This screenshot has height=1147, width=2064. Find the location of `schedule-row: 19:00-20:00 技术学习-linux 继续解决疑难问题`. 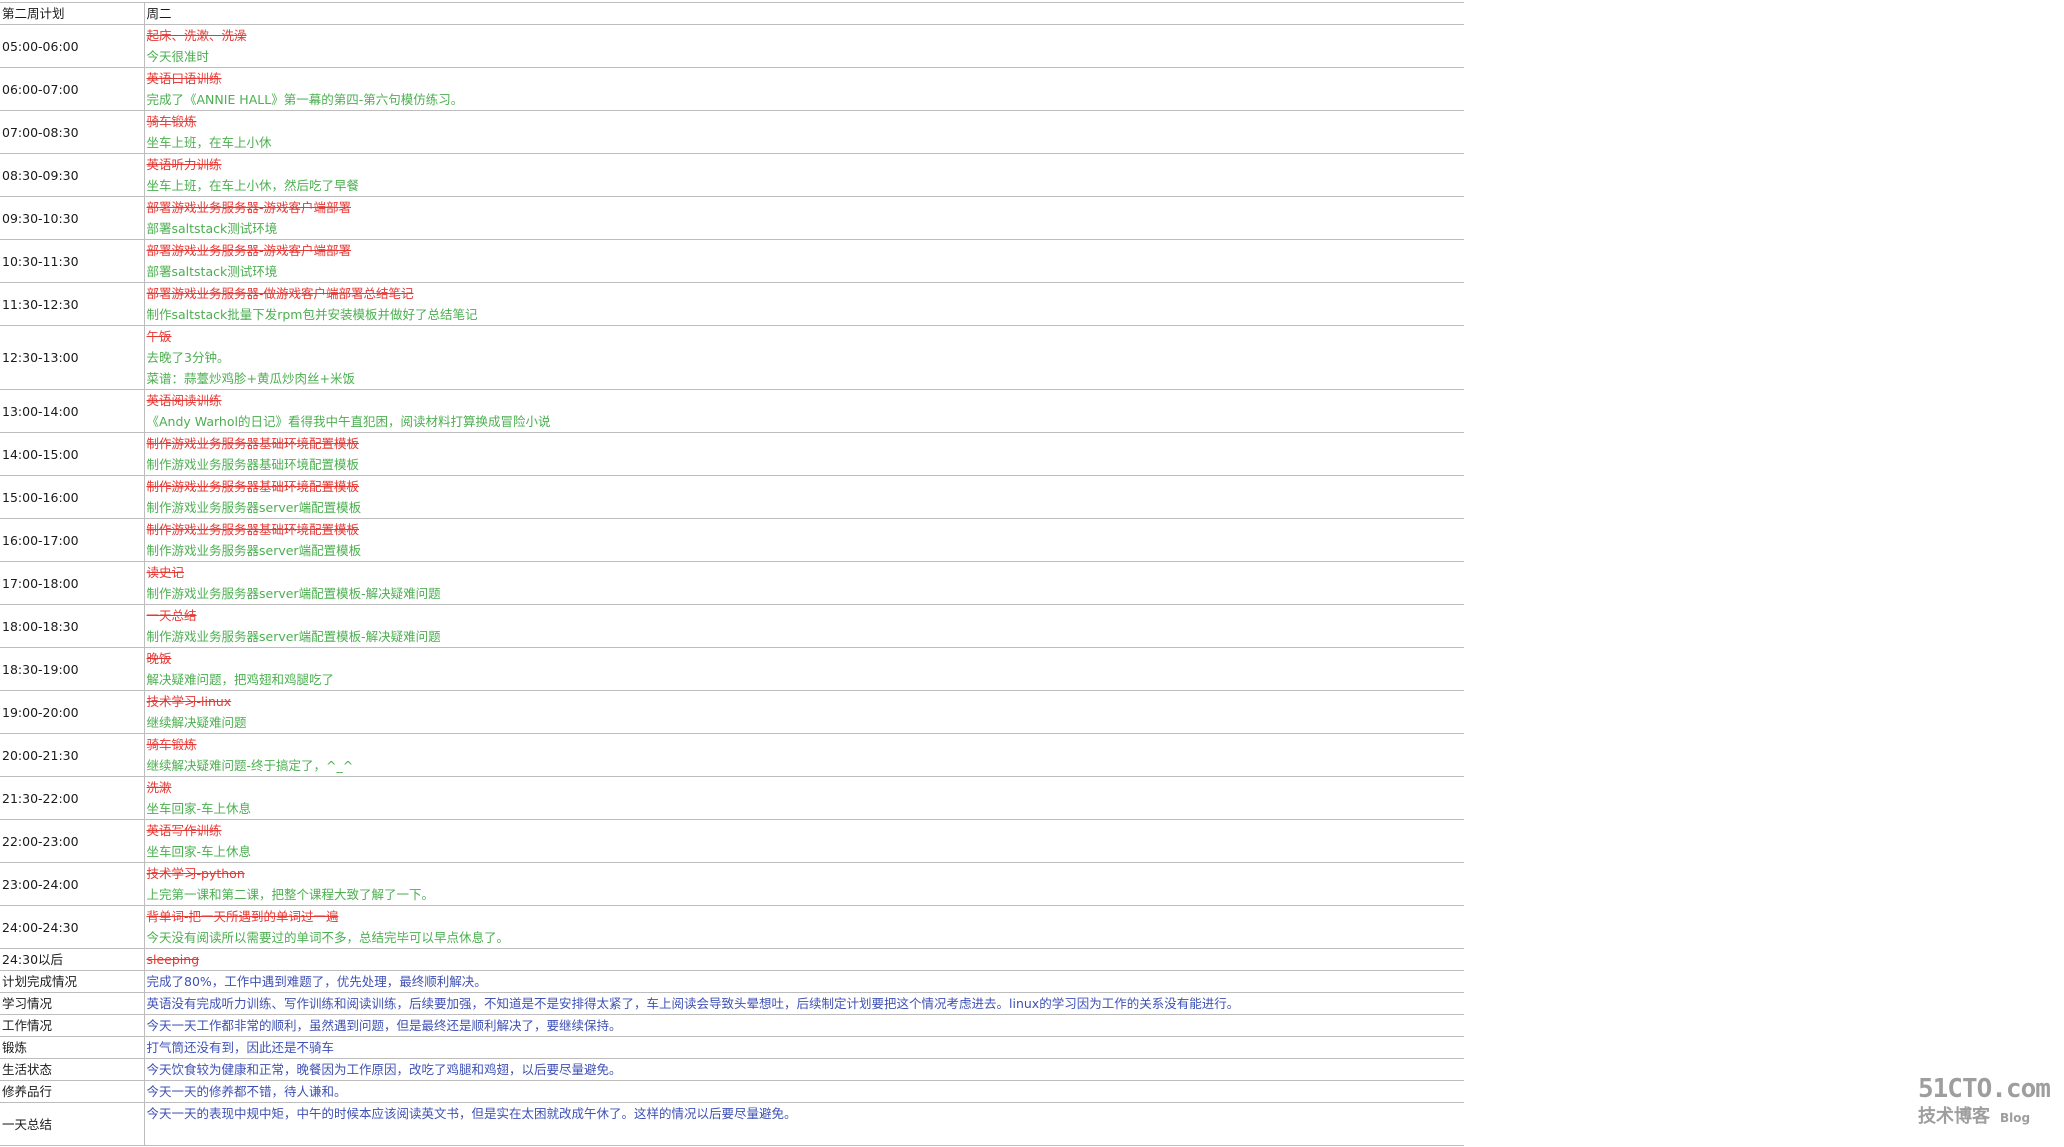

schedule-row: 19:00-20:00 技术学习-linux 继续解决疑难问题 is located at coordinates (732, 712).